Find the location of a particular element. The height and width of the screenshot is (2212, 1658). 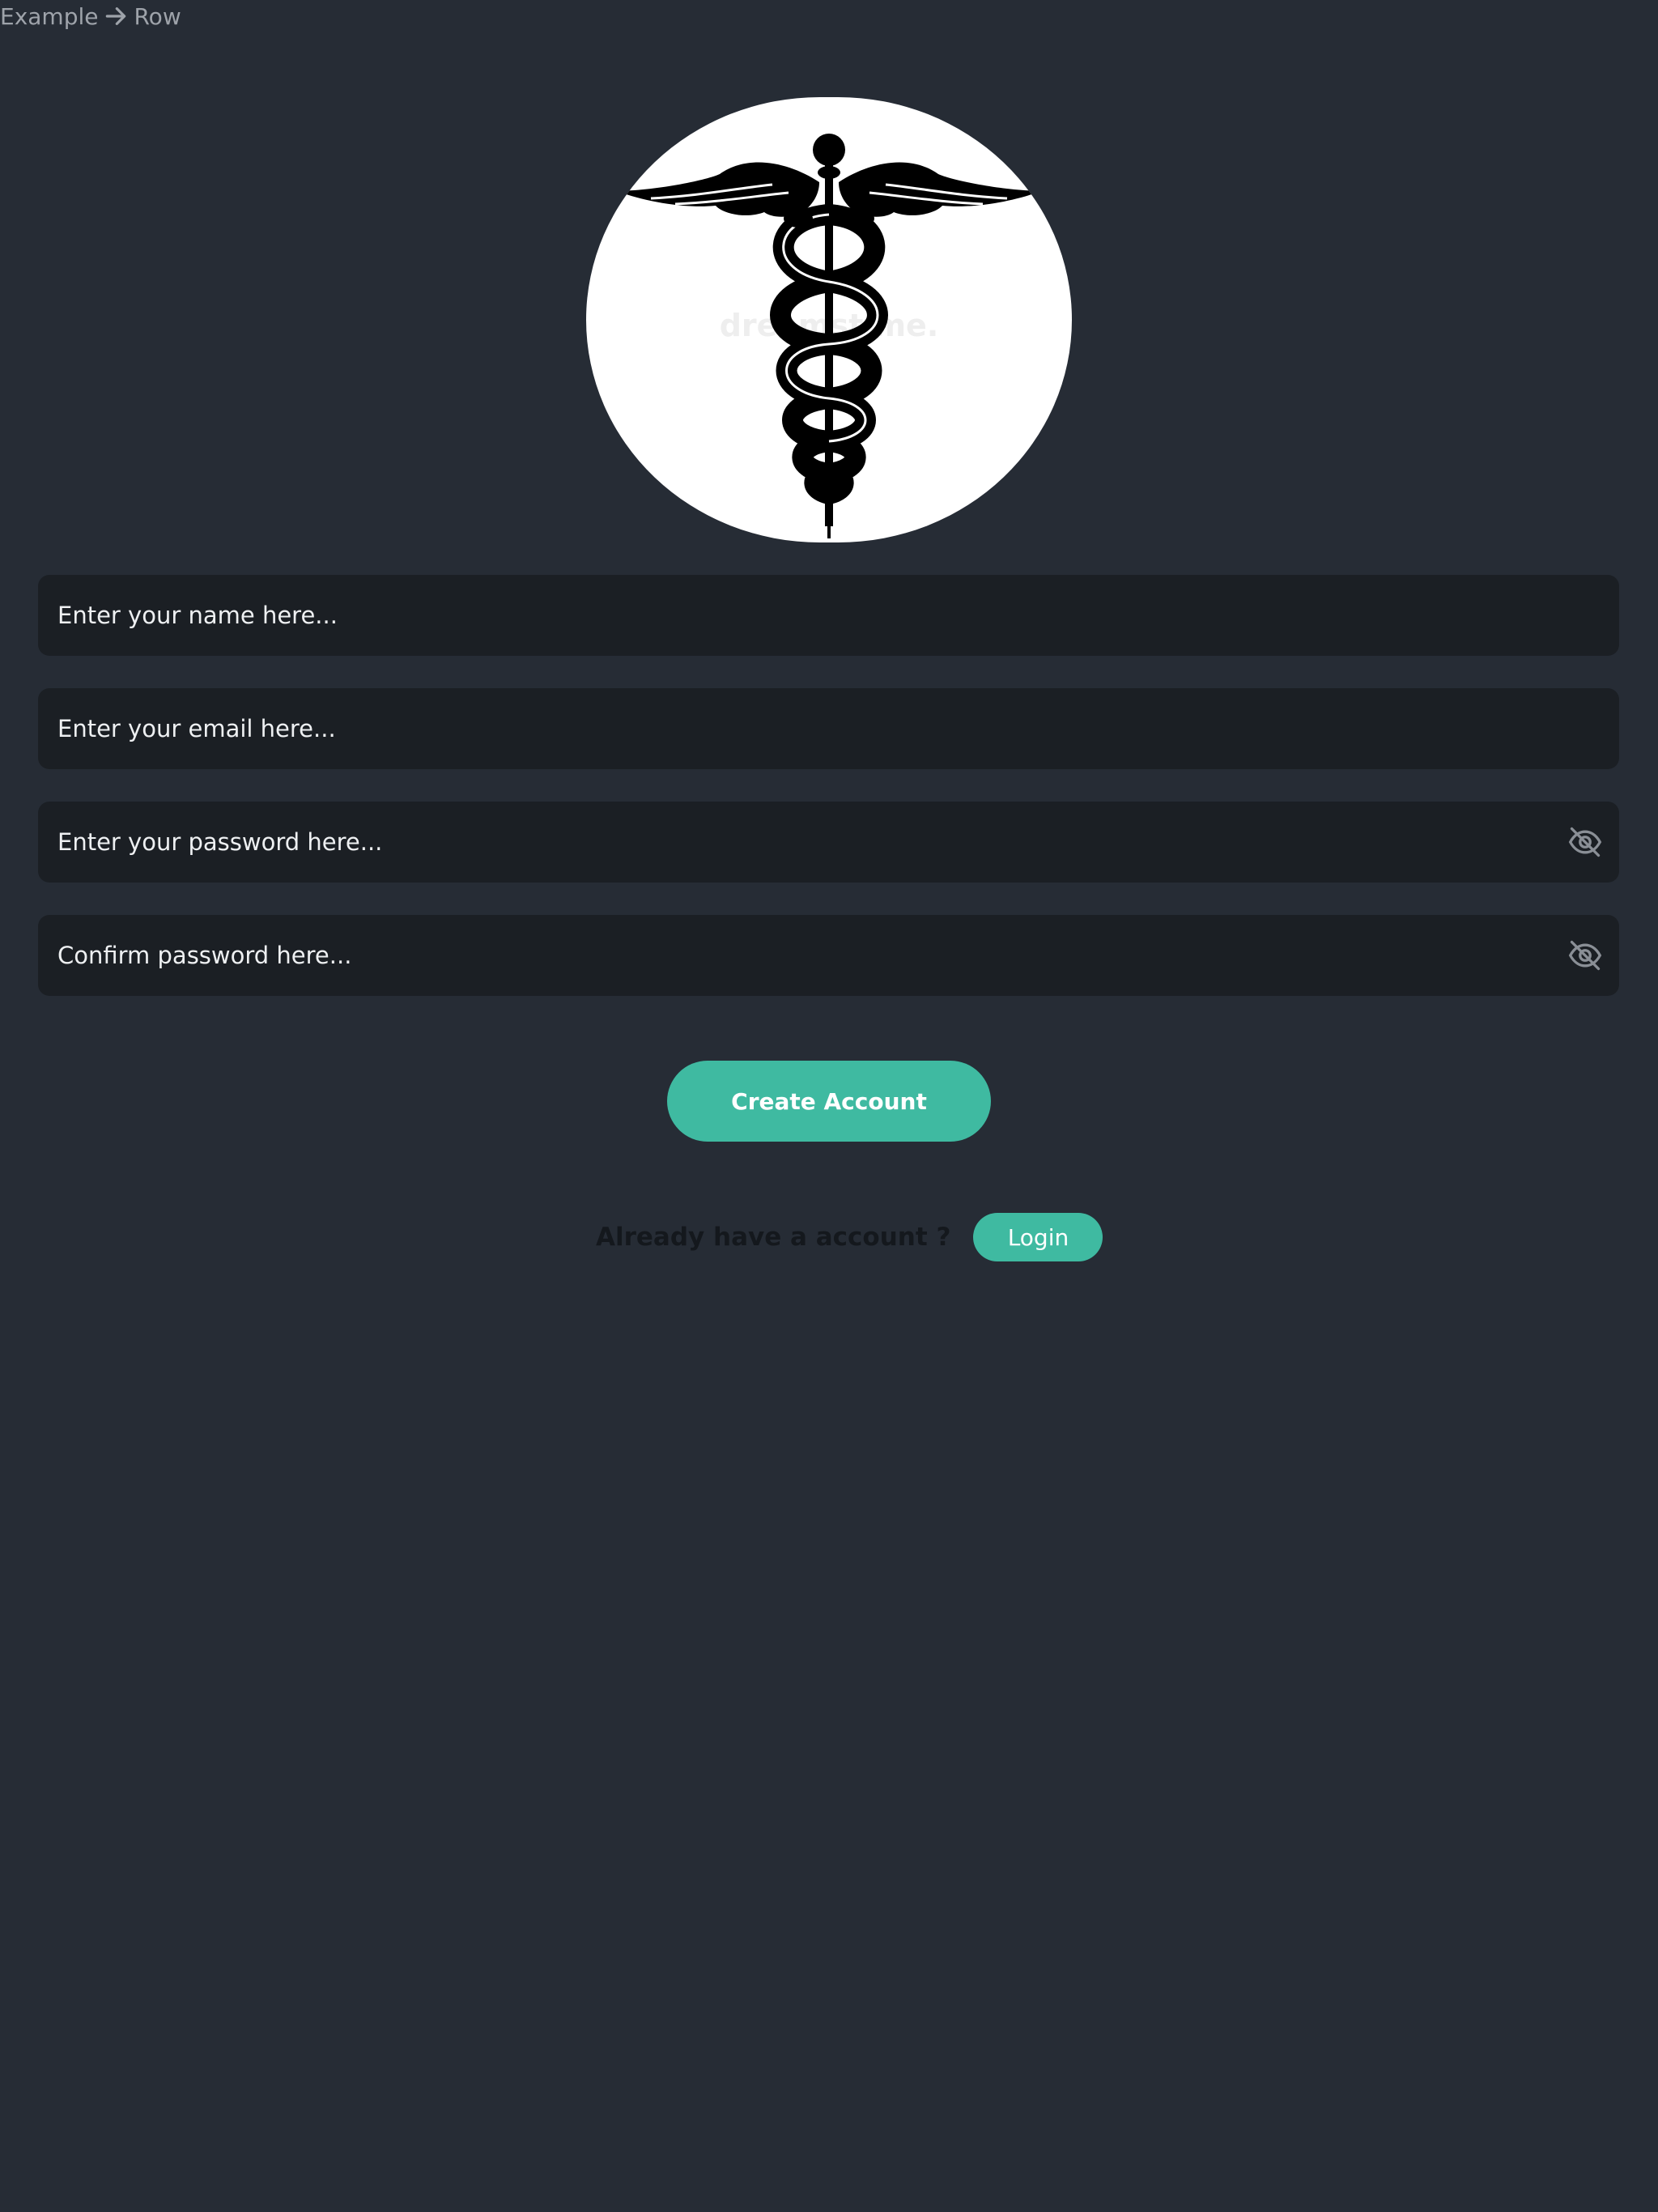

breadcrumb-parent: Example is located at coordinates (49, 16).